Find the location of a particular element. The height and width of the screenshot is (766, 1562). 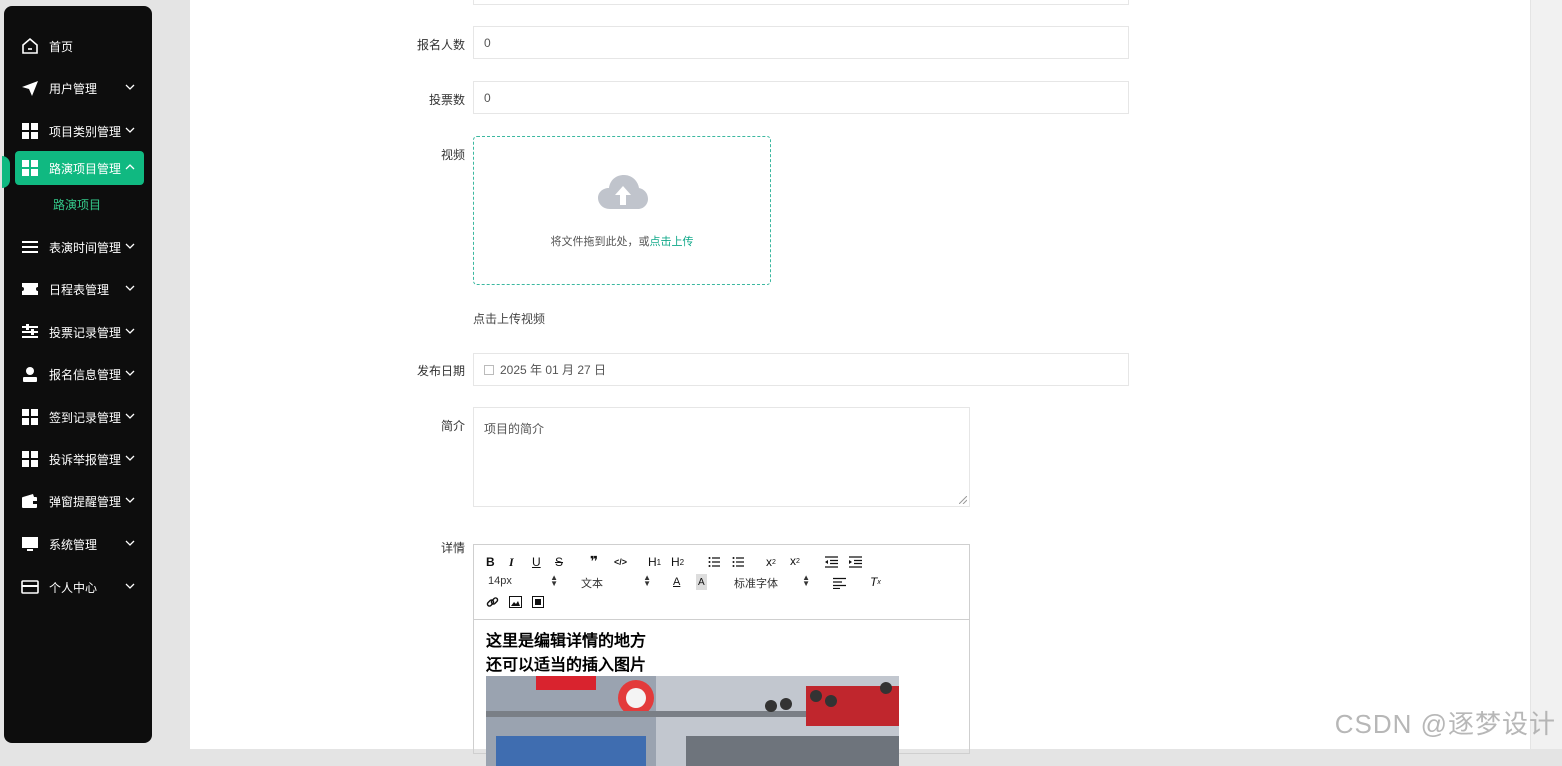

user-icon is located at coordinates (30, 374).